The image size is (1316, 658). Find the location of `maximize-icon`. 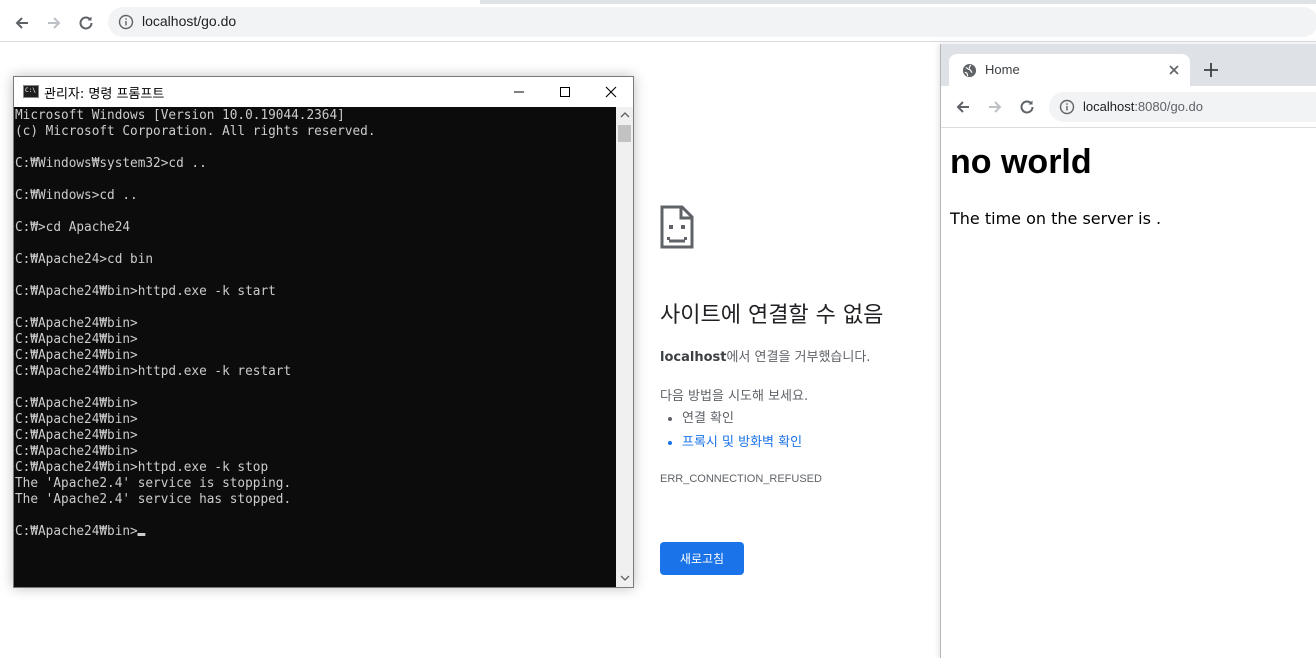

maximize-icon is located at coordinates (565, 92).